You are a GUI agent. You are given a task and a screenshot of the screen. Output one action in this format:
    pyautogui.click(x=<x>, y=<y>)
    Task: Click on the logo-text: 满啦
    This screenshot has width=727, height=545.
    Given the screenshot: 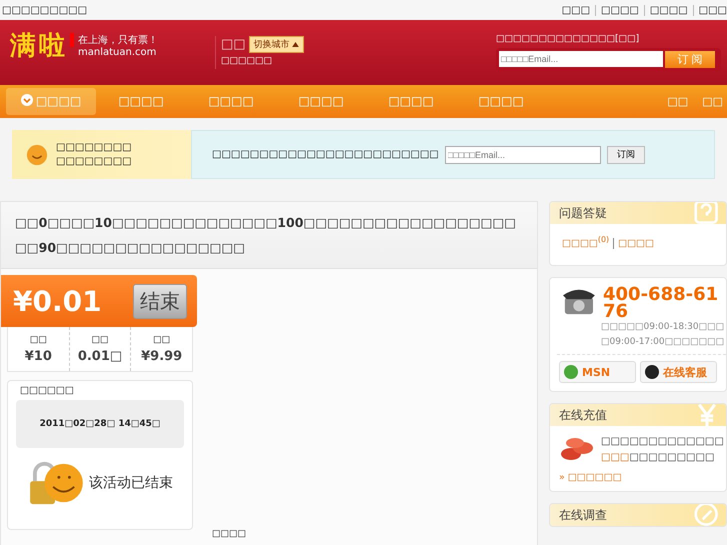 What is the action you would take?
    pyautogui.click(x=39, y=45)
    